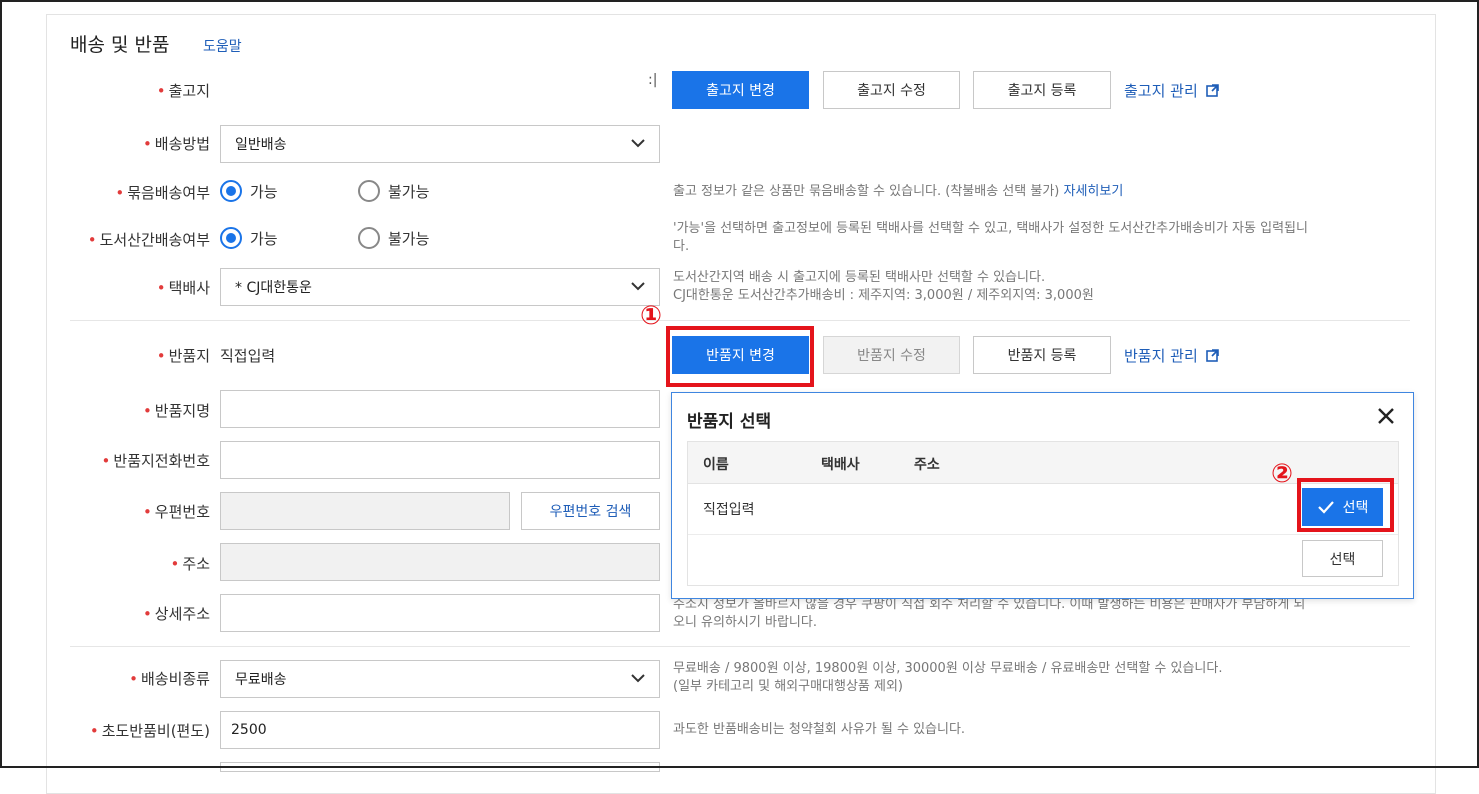 Image resolution: width=1479 pixels, height=794 pixels. Describe the element at coordinates (183, 356) in the screenshot. I see `return-place-label: • 반품지` at that location.